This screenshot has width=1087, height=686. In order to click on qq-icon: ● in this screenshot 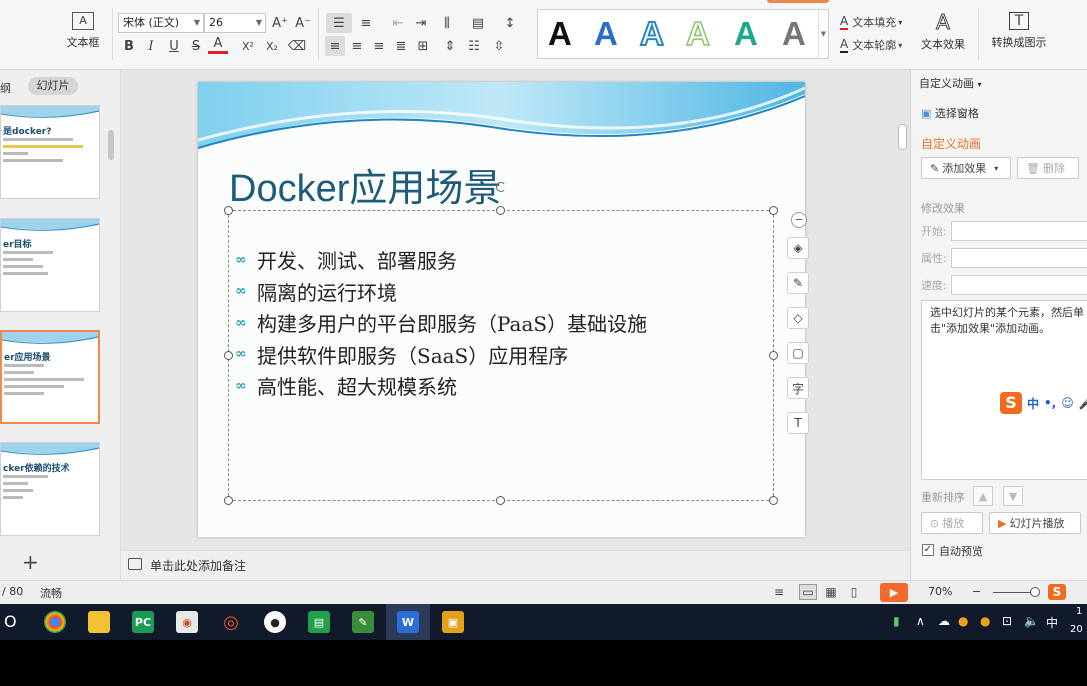, I will do `click(275, 622)`.